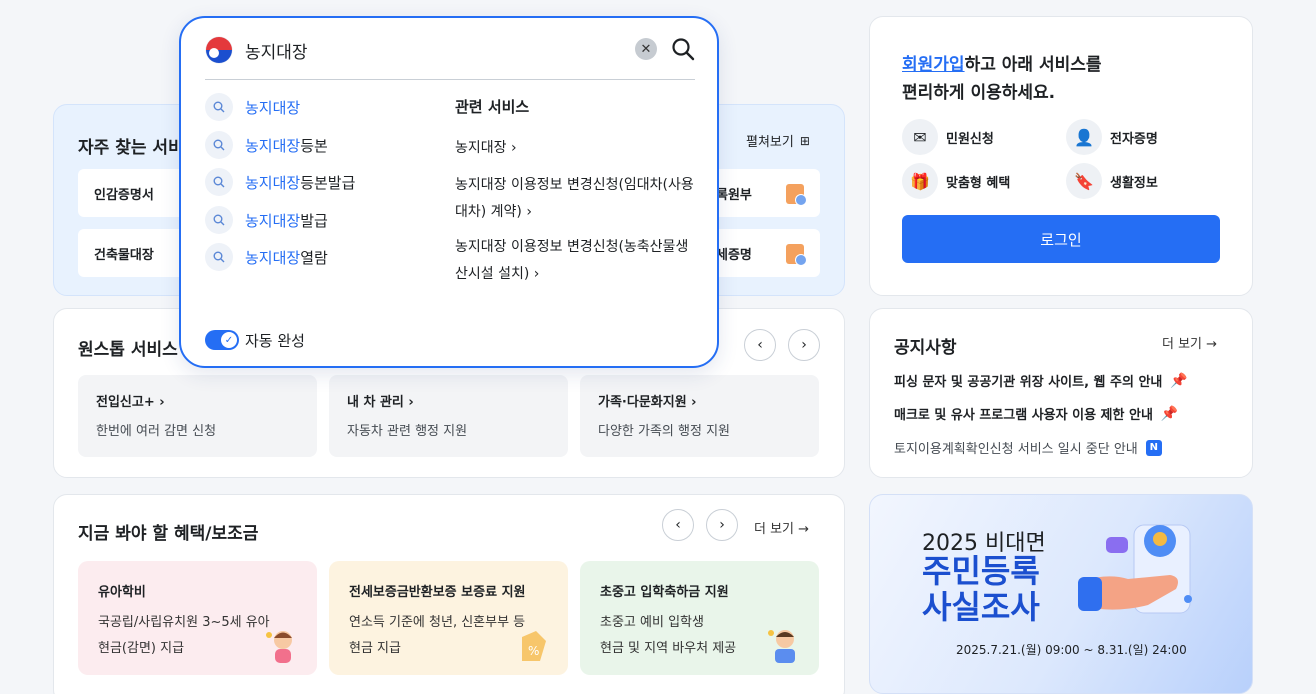 The image size is (1316, 694). I want to click on divider, so click(450, 79).